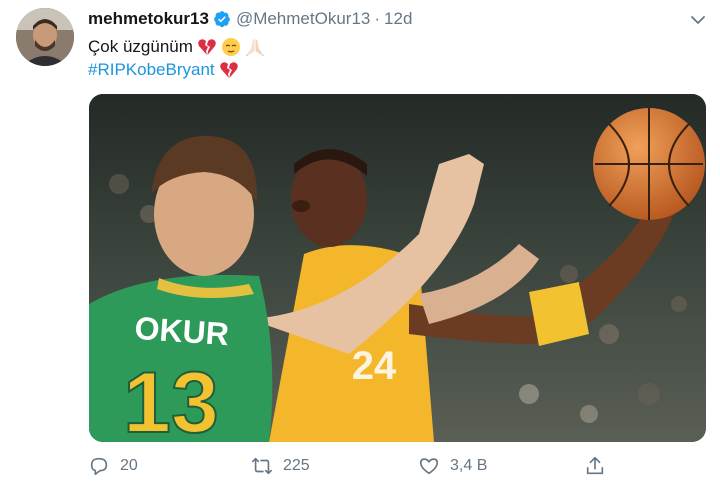 The height and width of the screenshot is (482, 720). What do you see at coordinates (262, 466) in the screenshot?
I see `retweet-icon` at bounding box center [262, 466].